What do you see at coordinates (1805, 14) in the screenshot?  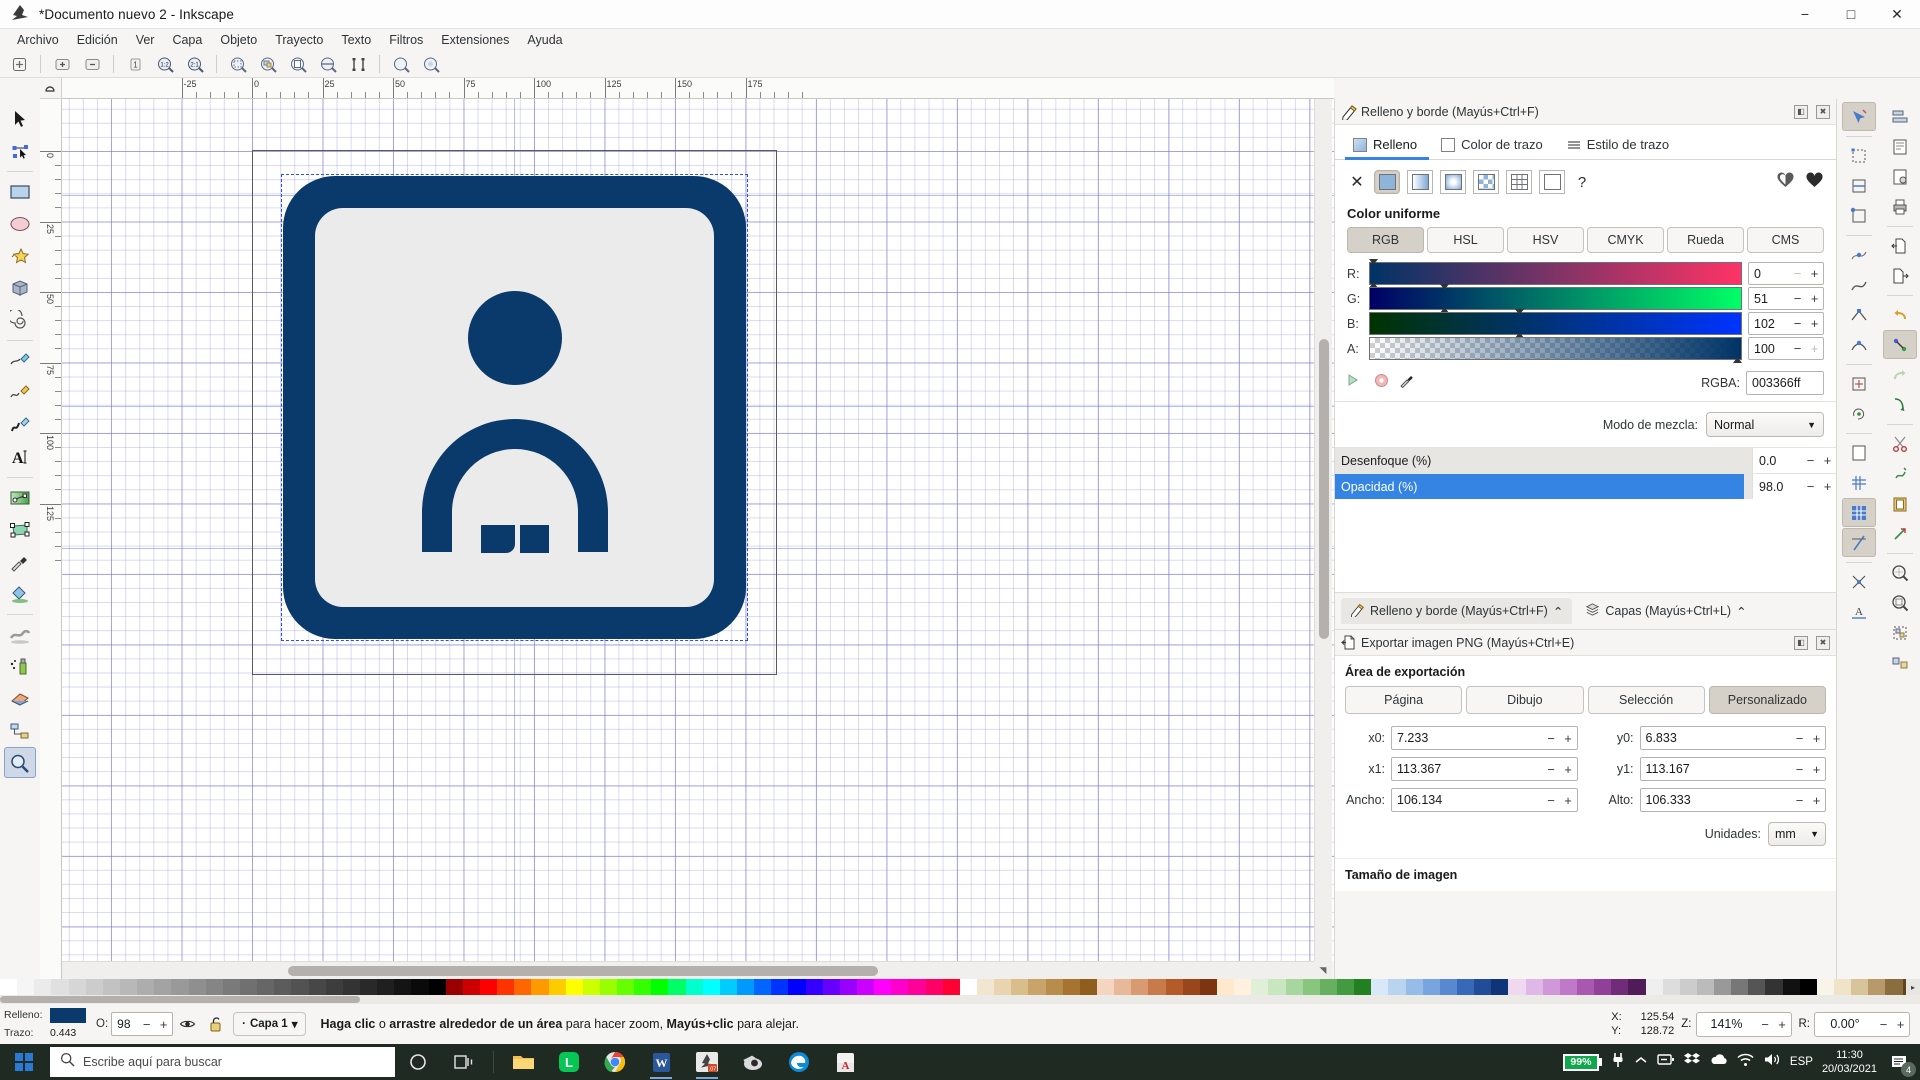 I see `minimize-button: −` at bounding box center [1805, 14].